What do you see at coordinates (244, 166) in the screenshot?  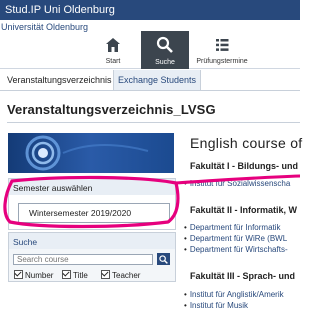 I see `faculty-heading: Fakultät I - Bildungs- und` at bounding box center [244, 166].